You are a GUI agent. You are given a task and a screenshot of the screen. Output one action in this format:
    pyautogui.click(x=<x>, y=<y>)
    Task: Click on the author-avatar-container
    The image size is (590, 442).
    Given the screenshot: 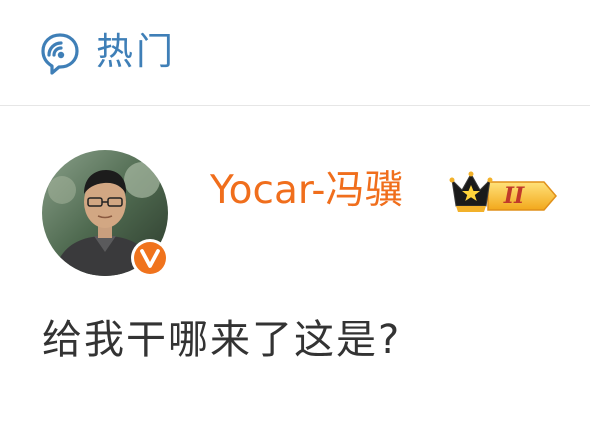 What is the action you would take?
    pyautogui.click(x=106, y=214)
    